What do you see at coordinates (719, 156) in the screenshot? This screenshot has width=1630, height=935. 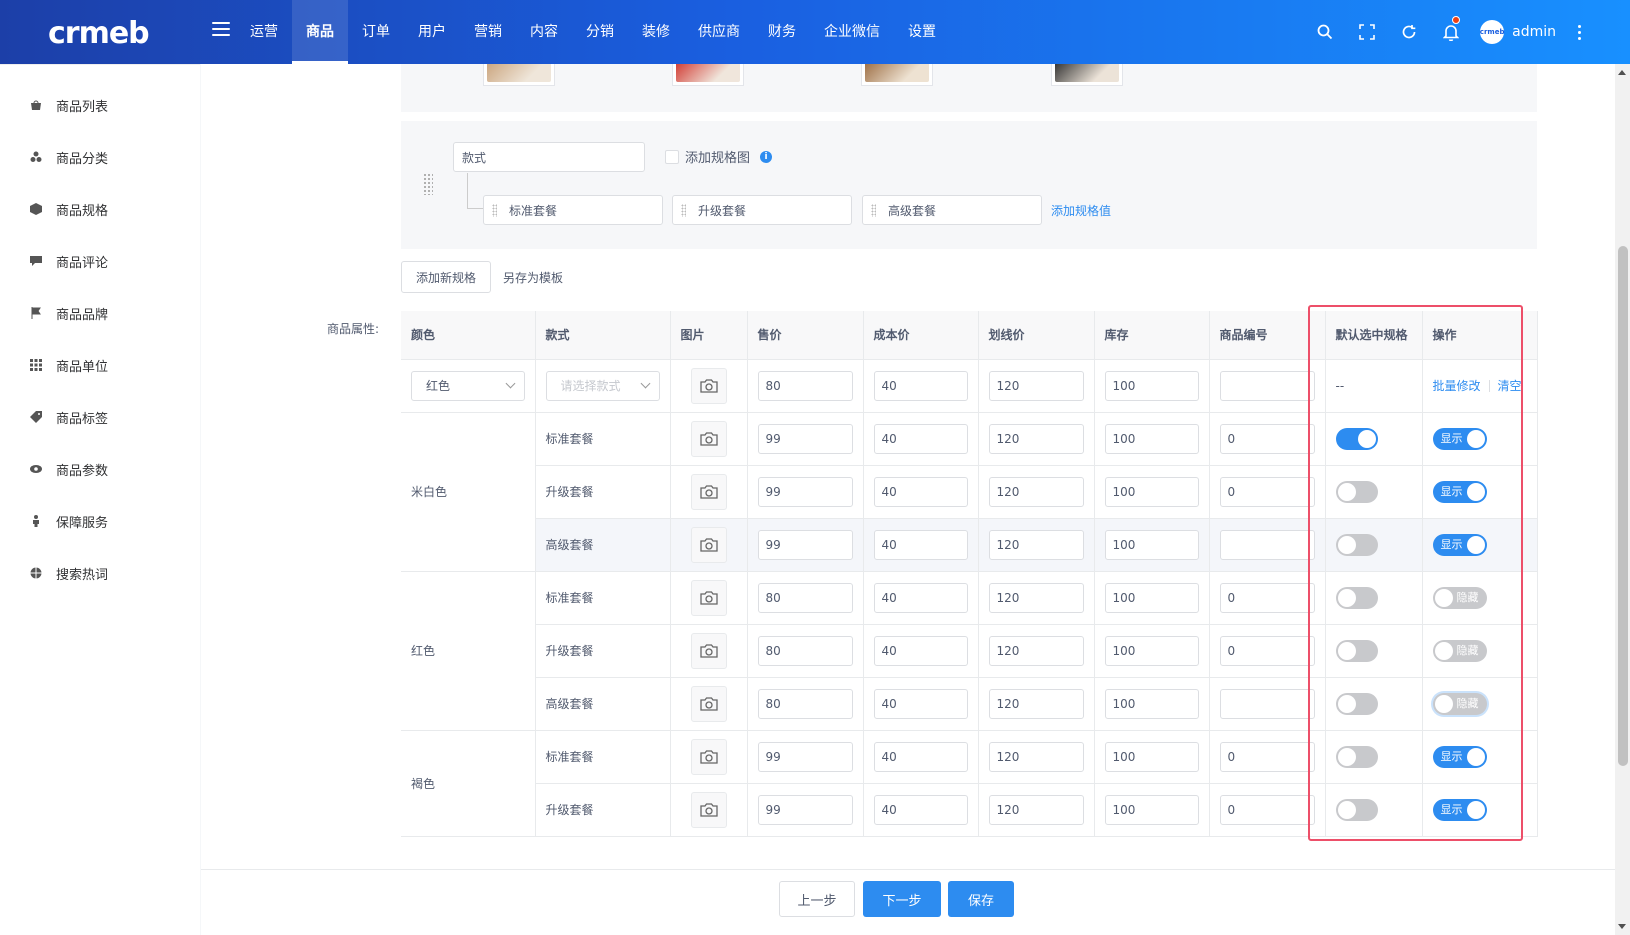 I see `add-spec-image-checkbox: 添加规格图 i` at bounding box center [719, 156].